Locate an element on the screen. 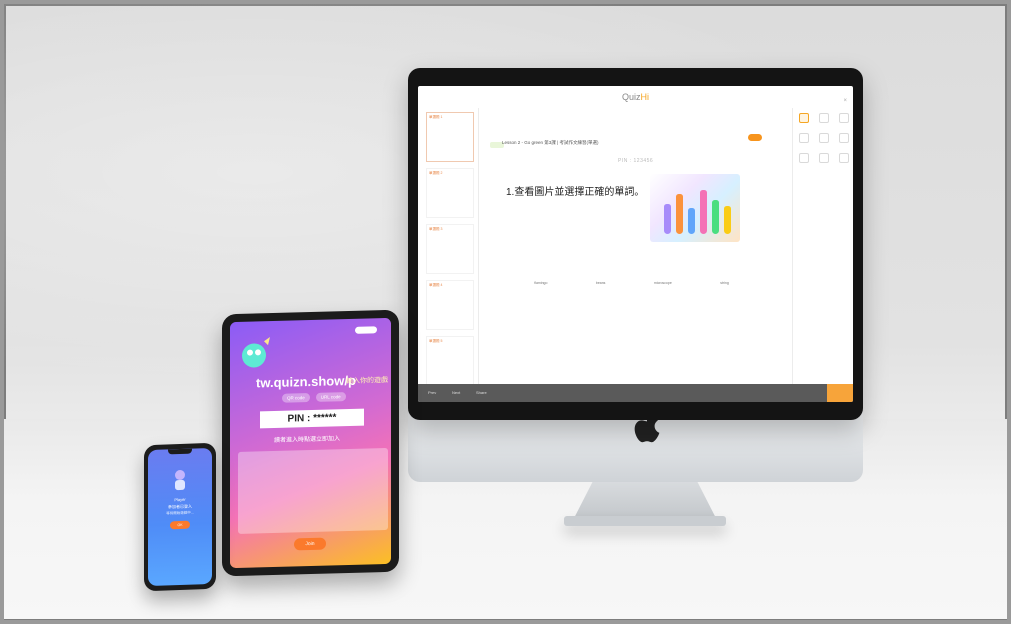 This screenshot has width=1011, height=624. player-name: Player is located at coordinates (180, 499).